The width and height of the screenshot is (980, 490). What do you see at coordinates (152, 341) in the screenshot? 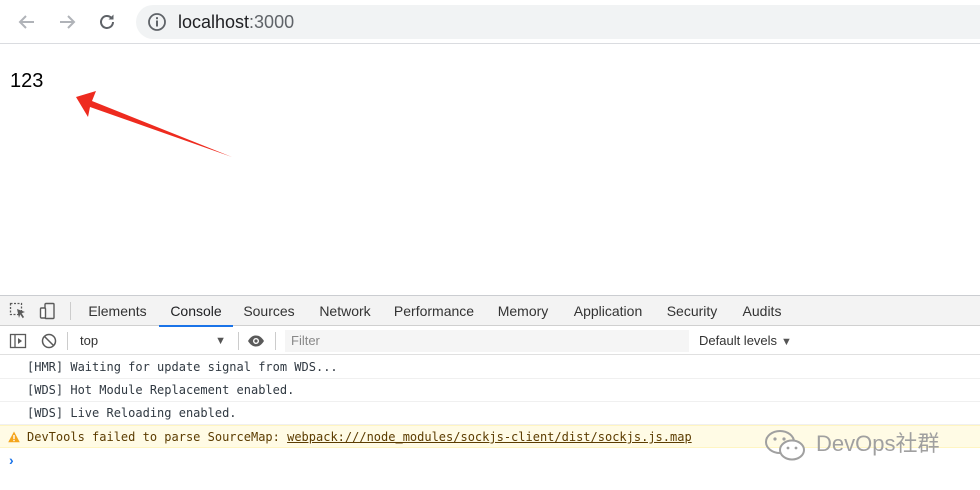
I see `context-select: top ▼` at bounding box center [152, 341].